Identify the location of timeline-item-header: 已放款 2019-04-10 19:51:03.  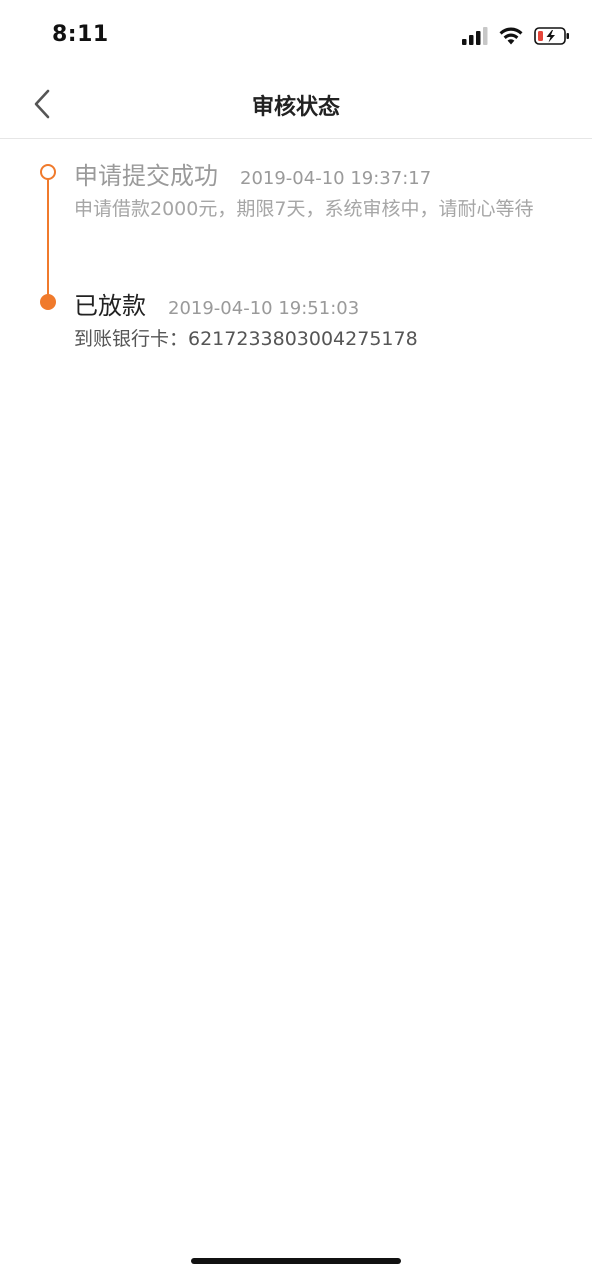
(216, 303).